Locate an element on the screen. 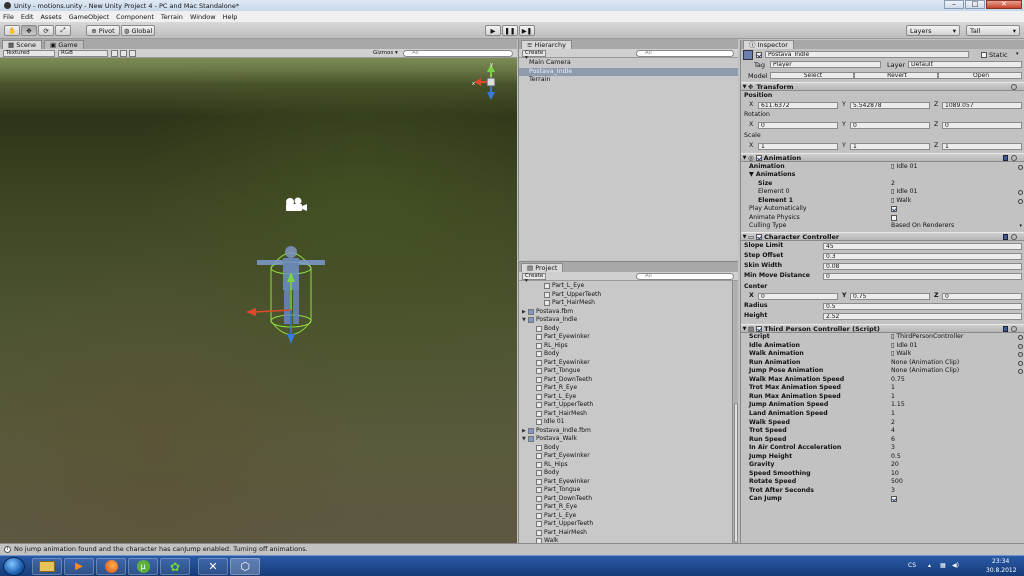 The width and height of the screenshot is (1024, 576). position-y-field: 5.542878 is located at coordinates (890, 105).